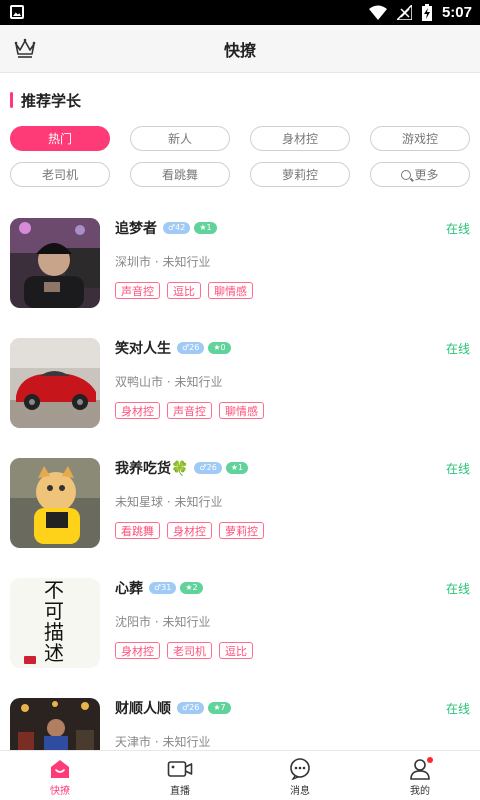  I want to click on clock: 5:07, so click(456, 12).